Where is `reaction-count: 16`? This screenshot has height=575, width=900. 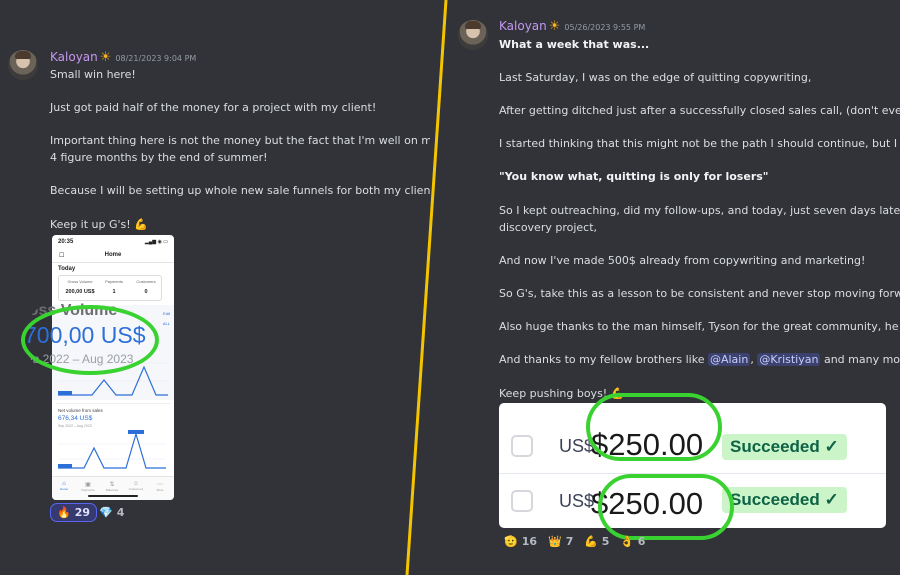
reaction-count: 16 is located at coordinates (529, 541).